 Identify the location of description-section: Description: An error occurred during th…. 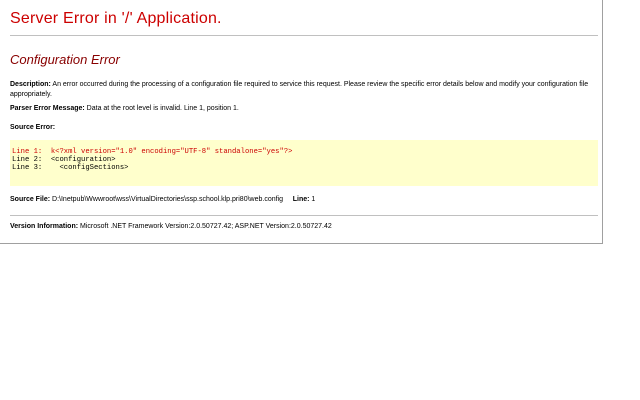
(305, 89).